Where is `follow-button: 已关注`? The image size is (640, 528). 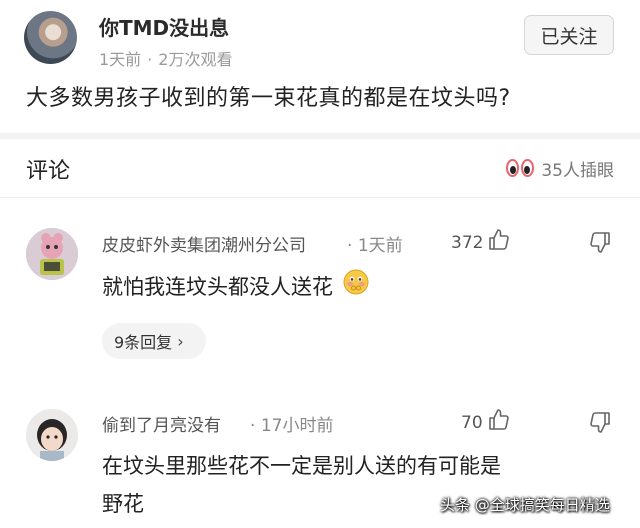 follow-button: 已关注 is located at coordinates (569, 35).